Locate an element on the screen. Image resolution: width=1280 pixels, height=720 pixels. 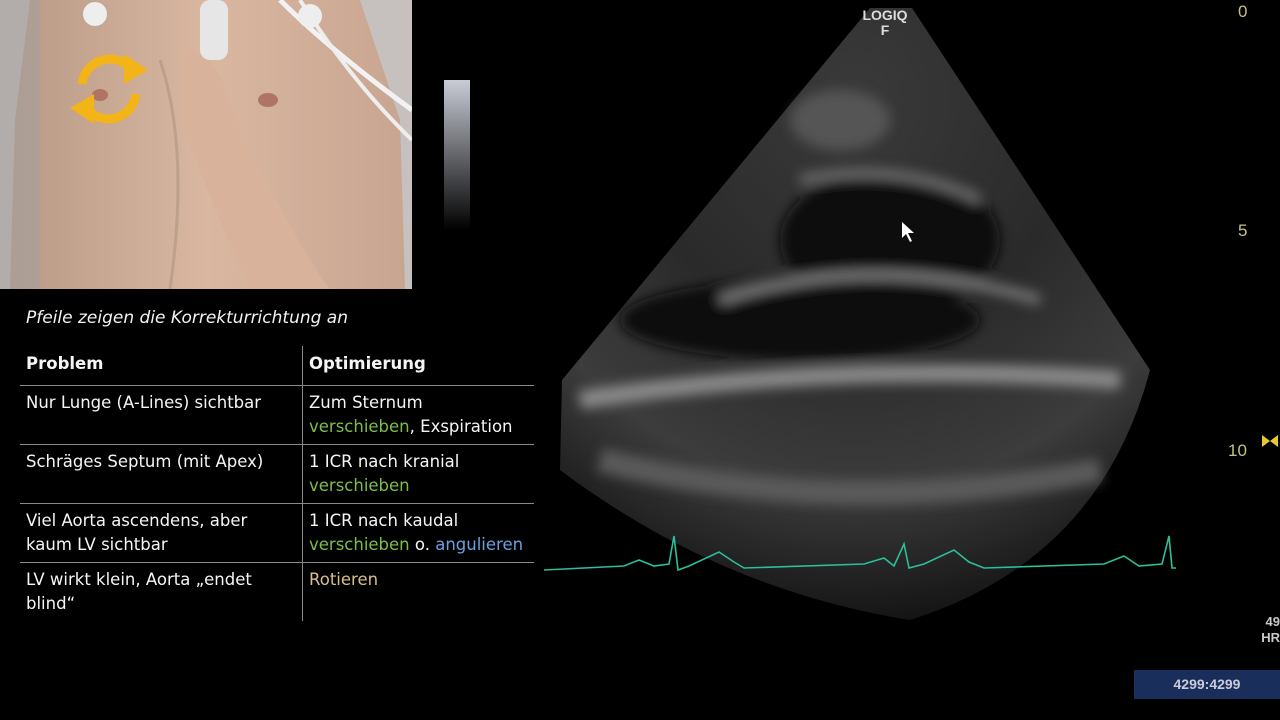
optimierung-cell: Zum Sternum verschieben, Exspiration is located at coordinates (418, 415).